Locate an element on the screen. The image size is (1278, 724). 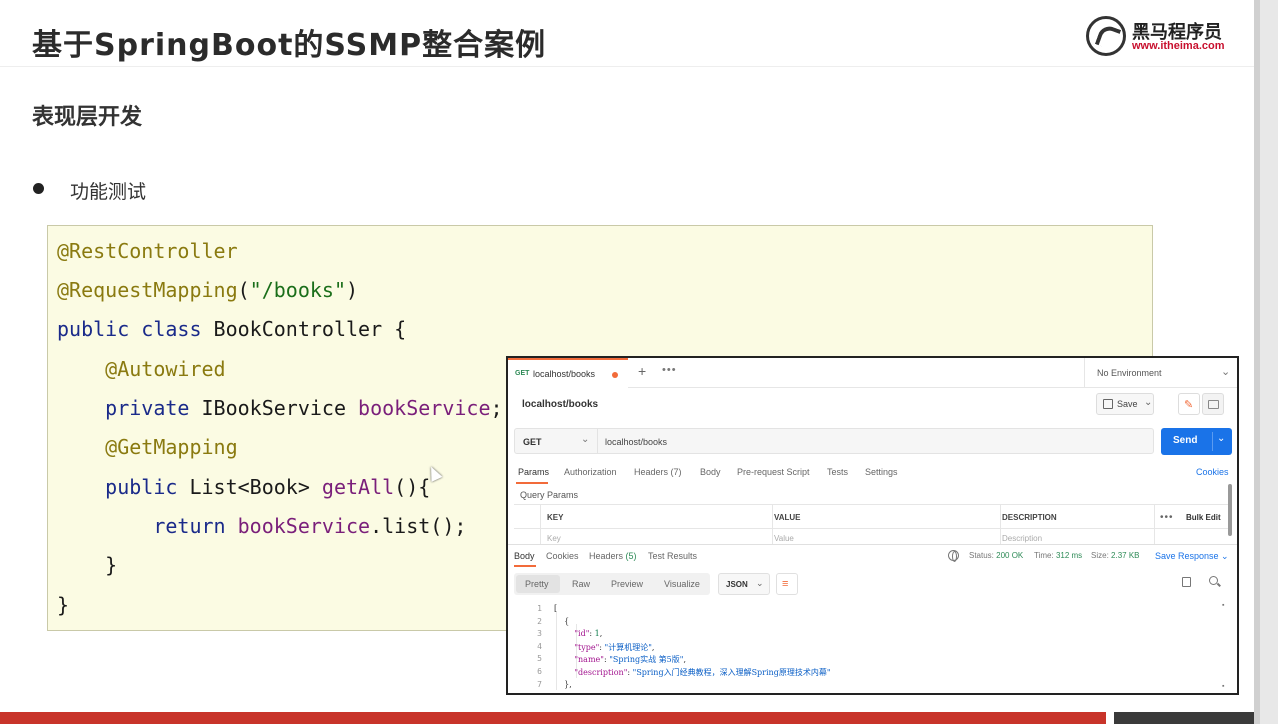
code-token: ( is located at coordinates (243, 290).